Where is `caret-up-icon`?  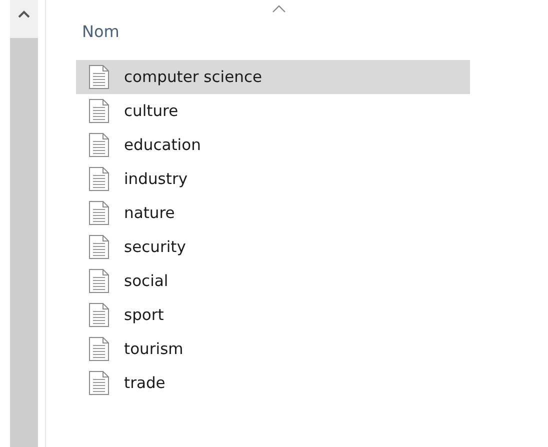
caret-up-icon is located at coordinates (24, 14).